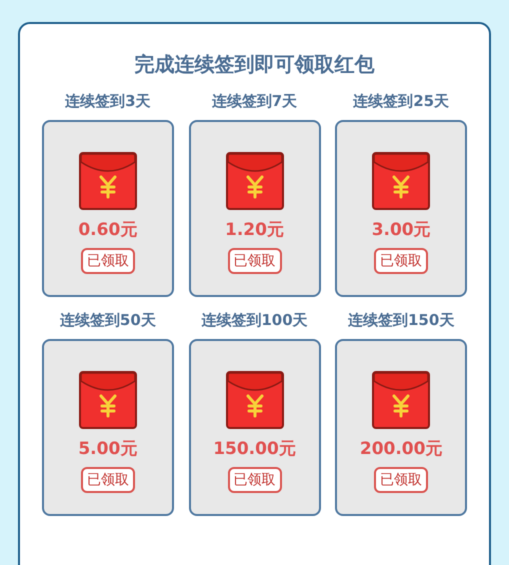  Describe the element at coordinates (108, 449) in the screenshot. I see `reward-amount: 5.00元` at that location.